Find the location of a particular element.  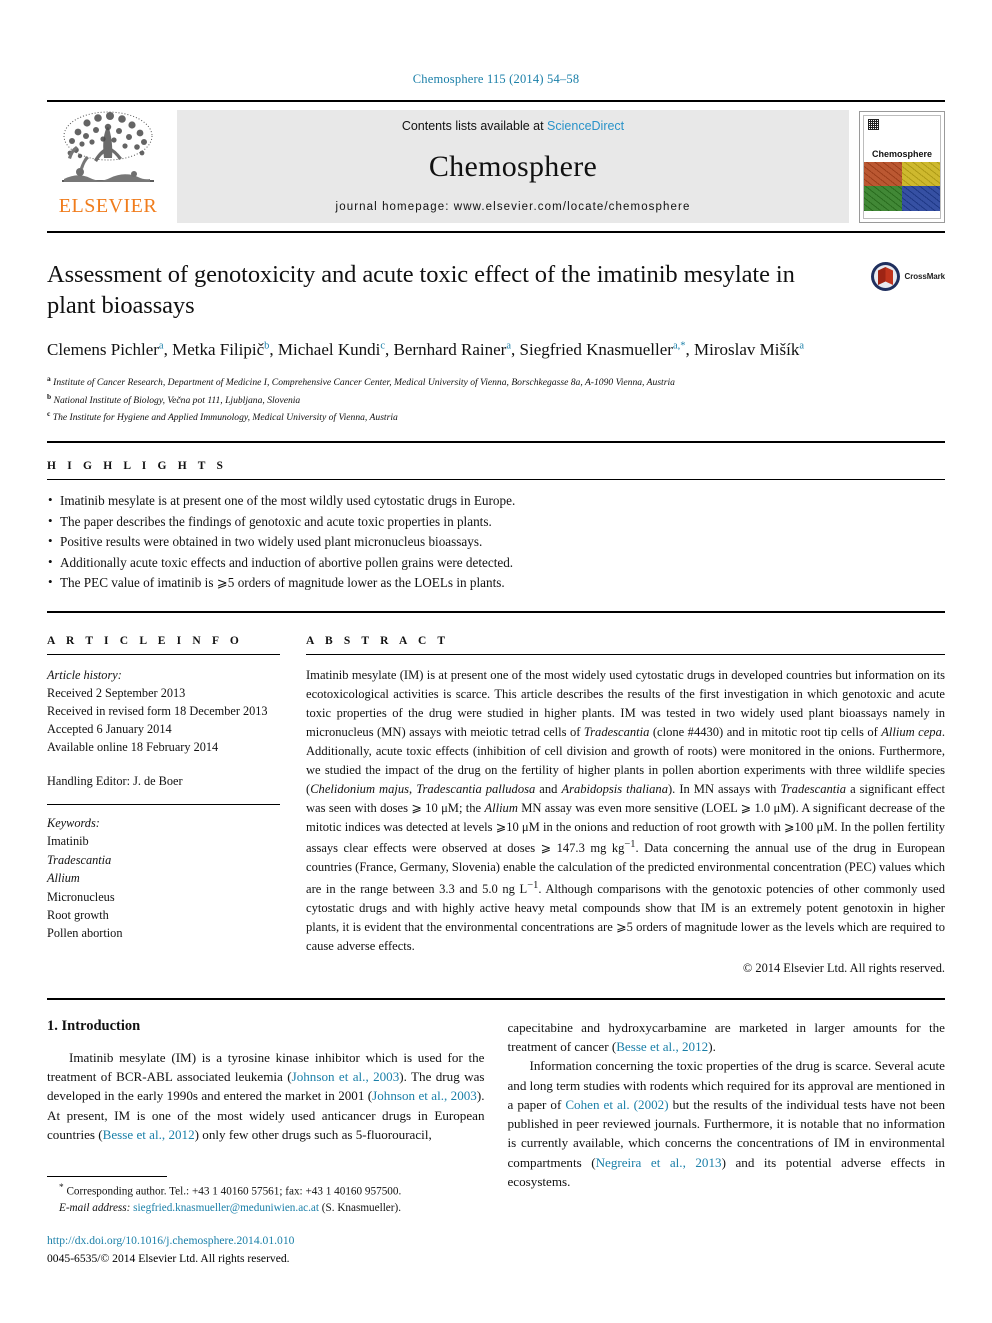

cover-inner-frame: Chemosphere is located at coordinates (902, 166).